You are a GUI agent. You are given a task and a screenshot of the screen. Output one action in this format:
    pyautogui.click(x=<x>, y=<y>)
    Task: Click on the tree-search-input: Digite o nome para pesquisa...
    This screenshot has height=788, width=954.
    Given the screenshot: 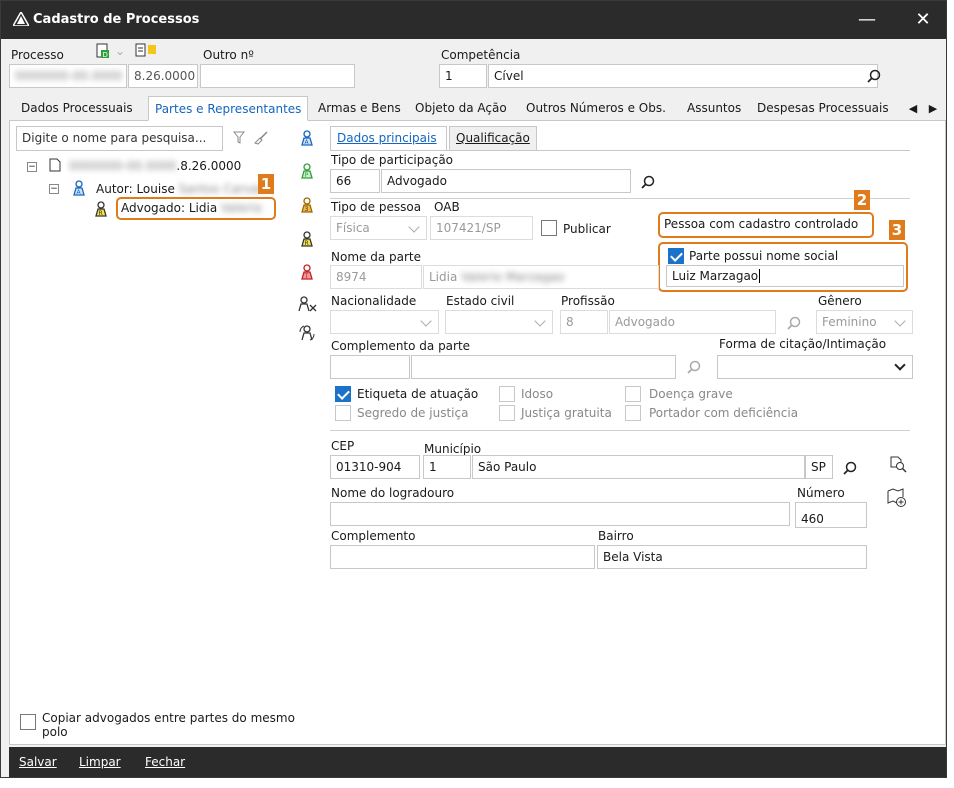 What is the action you would take?
    pyautogui.click(x=119, y=138)
    